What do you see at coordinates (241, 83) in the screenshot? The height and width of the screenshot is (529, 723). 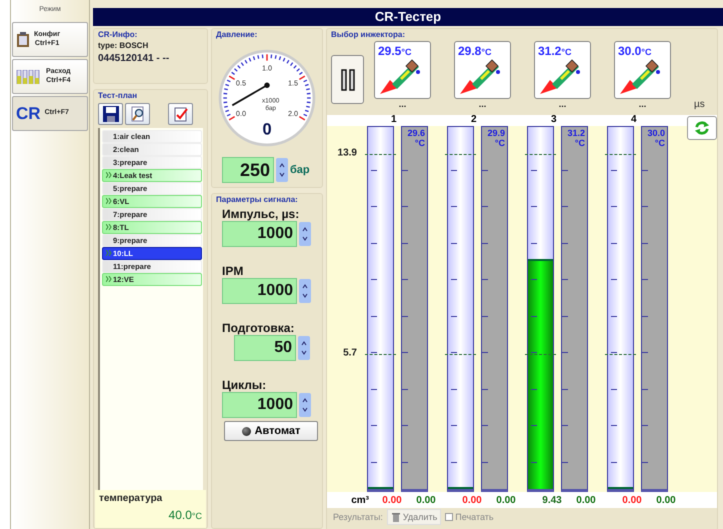 I see `gauge-label: 0.5` at bounding box center [241, 83].